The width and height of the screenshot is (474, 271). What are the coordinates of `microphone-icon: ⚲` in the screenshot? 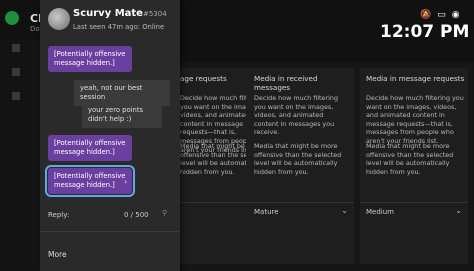 It's located at (164, 213).